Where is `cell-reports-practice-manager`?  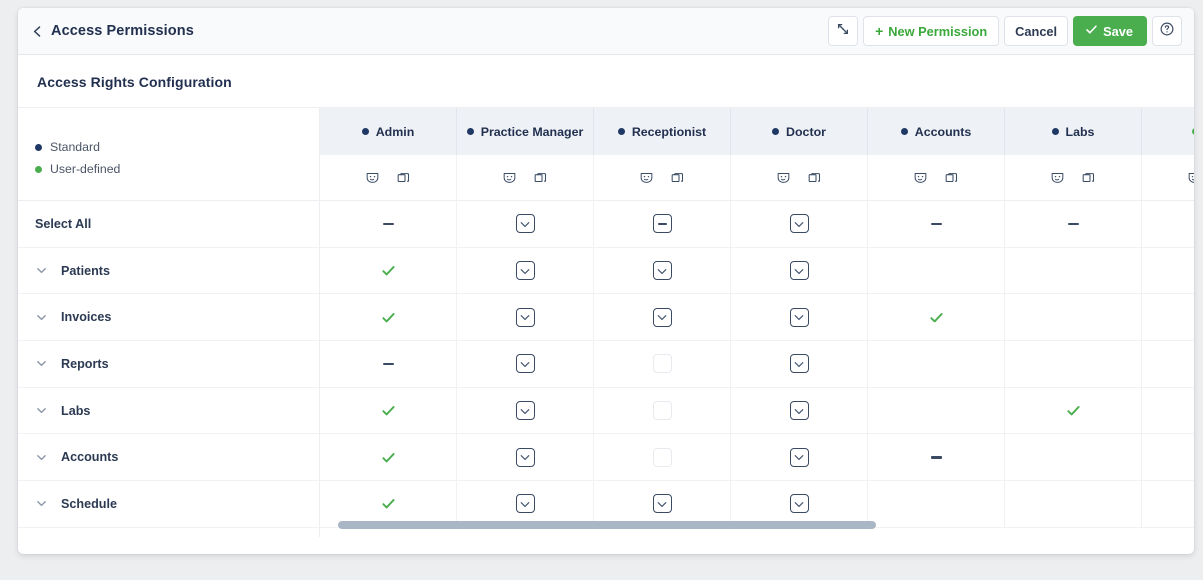 cell-reports-practice-manager is located at coordinates (525, 364).